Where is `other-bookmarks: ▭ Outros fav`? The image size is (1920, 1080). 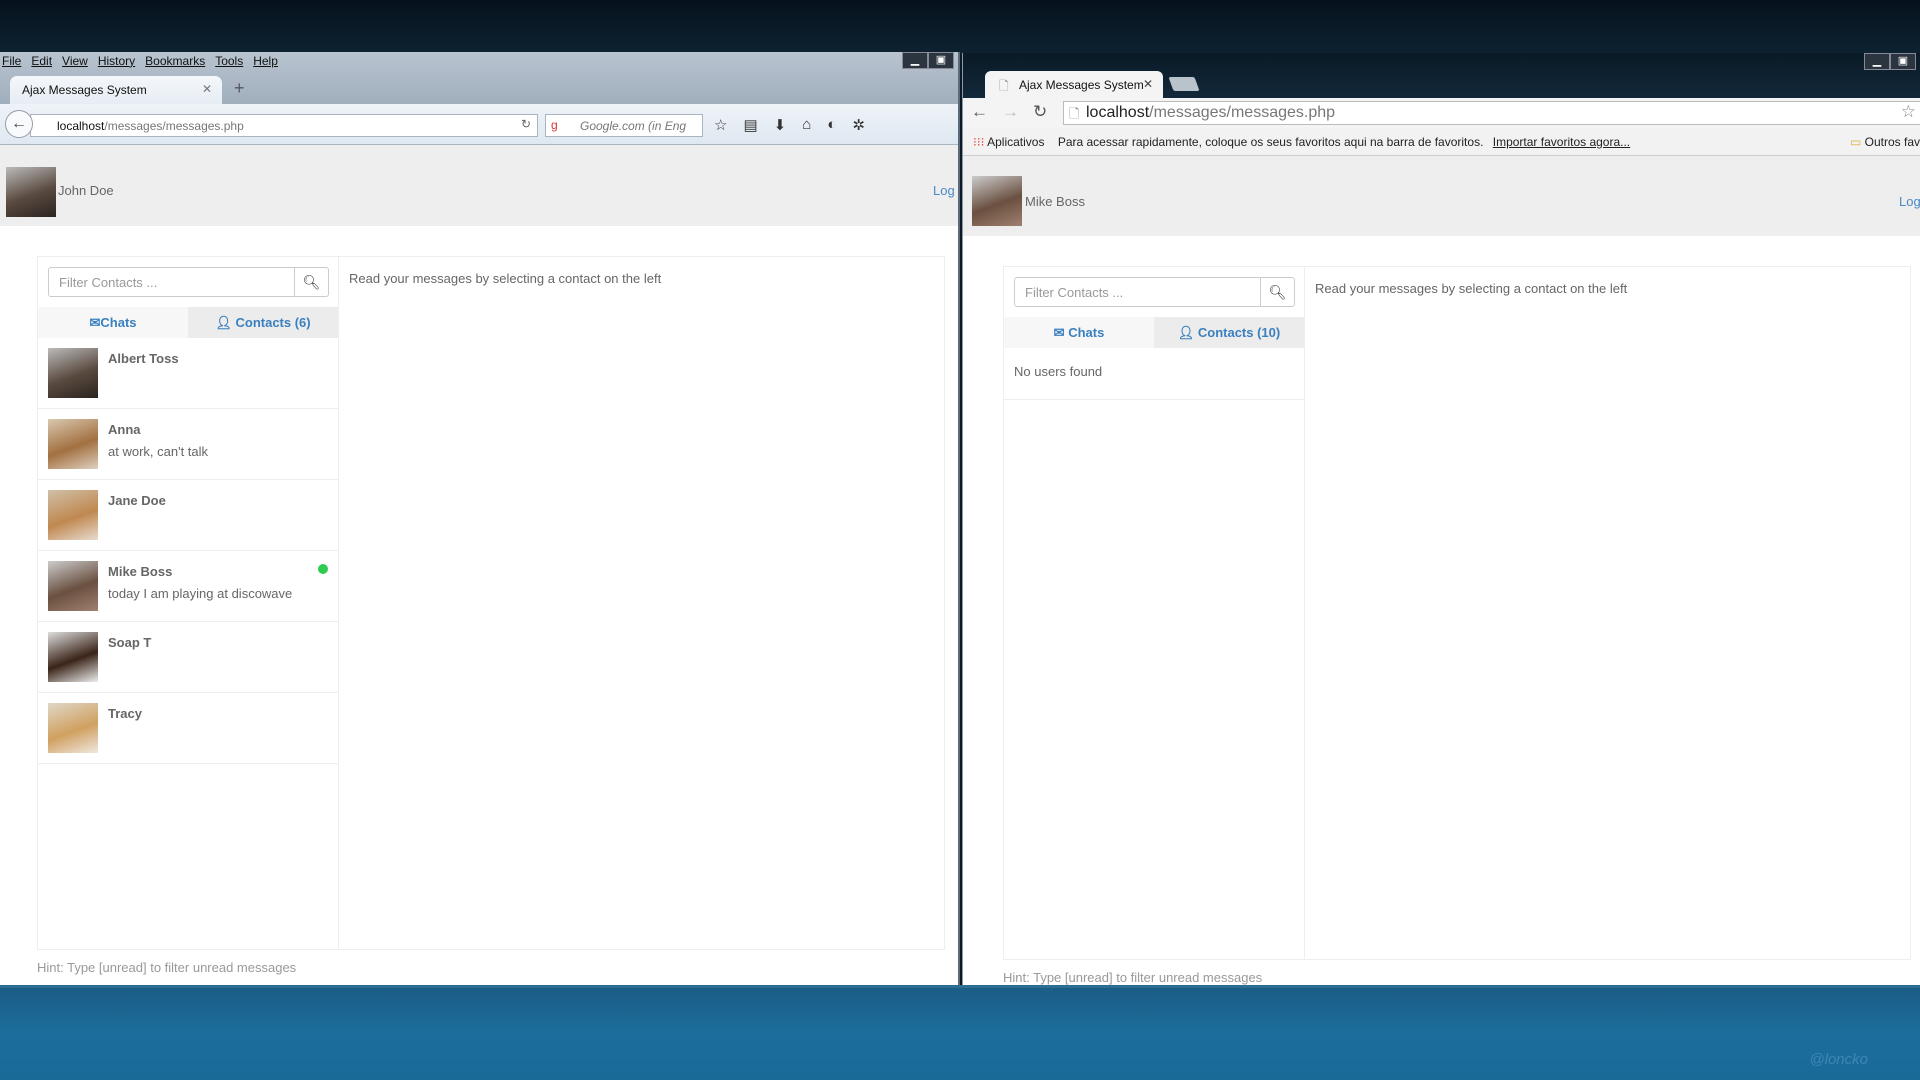 other-bookmarks: ▭ Outros fav is located at coordinates (1885, 142).